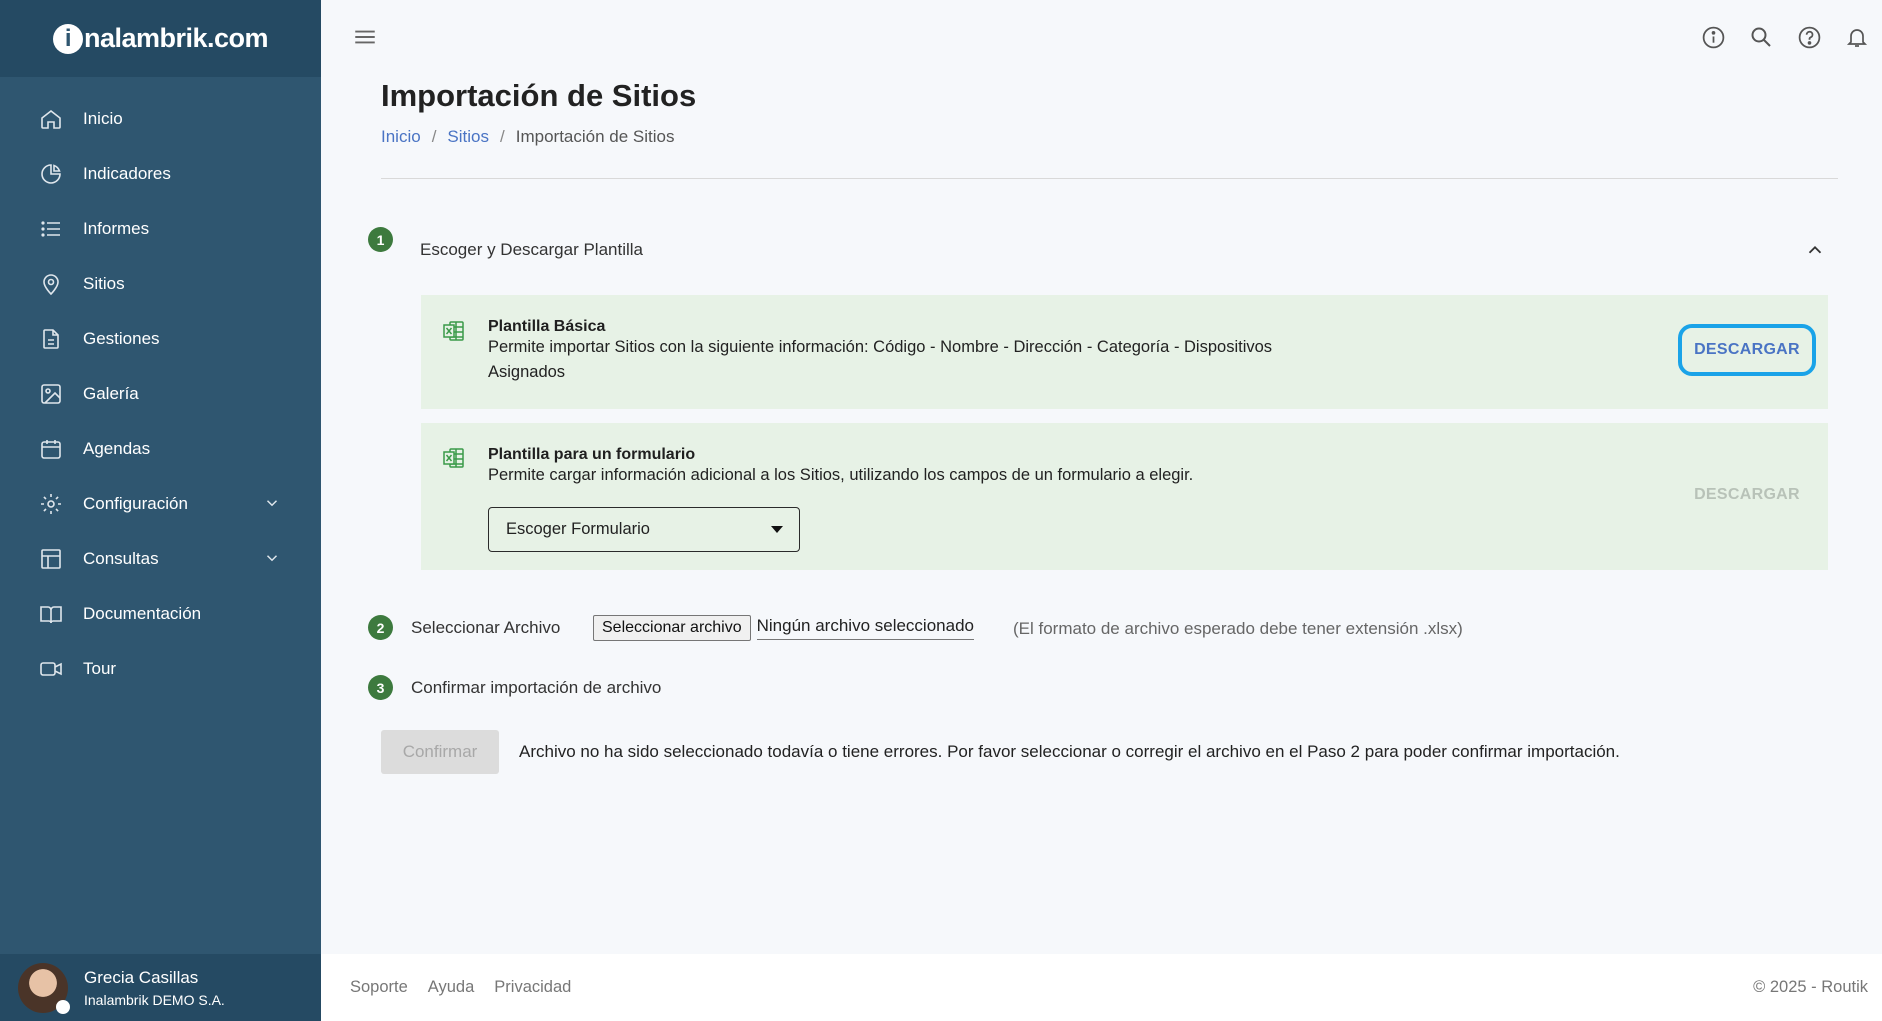  Describe the element at coordinates (777, 529) in the screenshot. I see `caret-down-icon` at that location.